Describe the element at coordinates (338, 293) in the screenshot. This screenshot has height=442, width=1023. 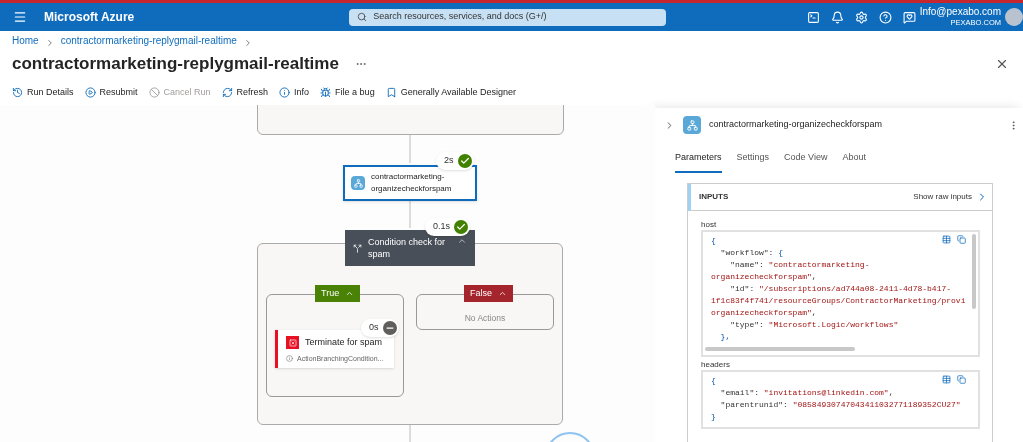
I see `branch-label: True` at that location.